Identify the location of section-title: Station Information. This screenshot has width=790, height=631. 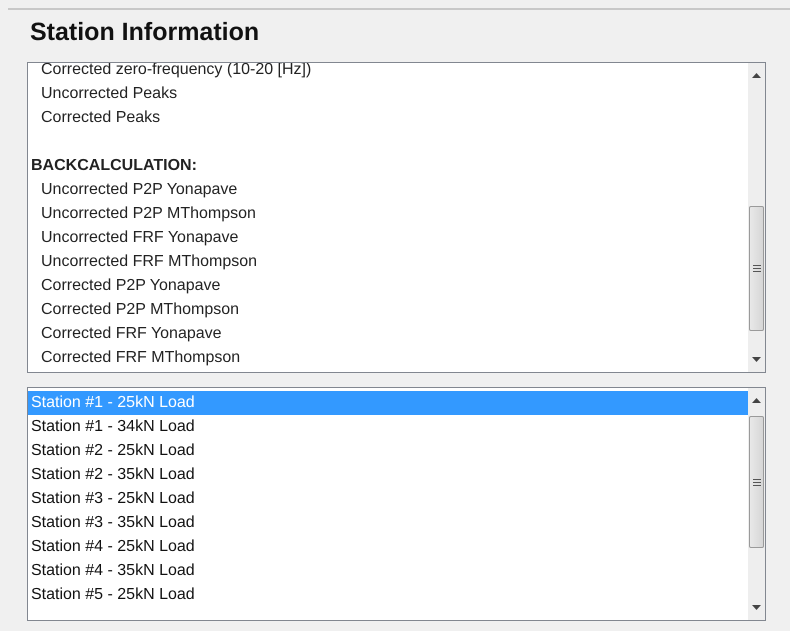
(145, 32).